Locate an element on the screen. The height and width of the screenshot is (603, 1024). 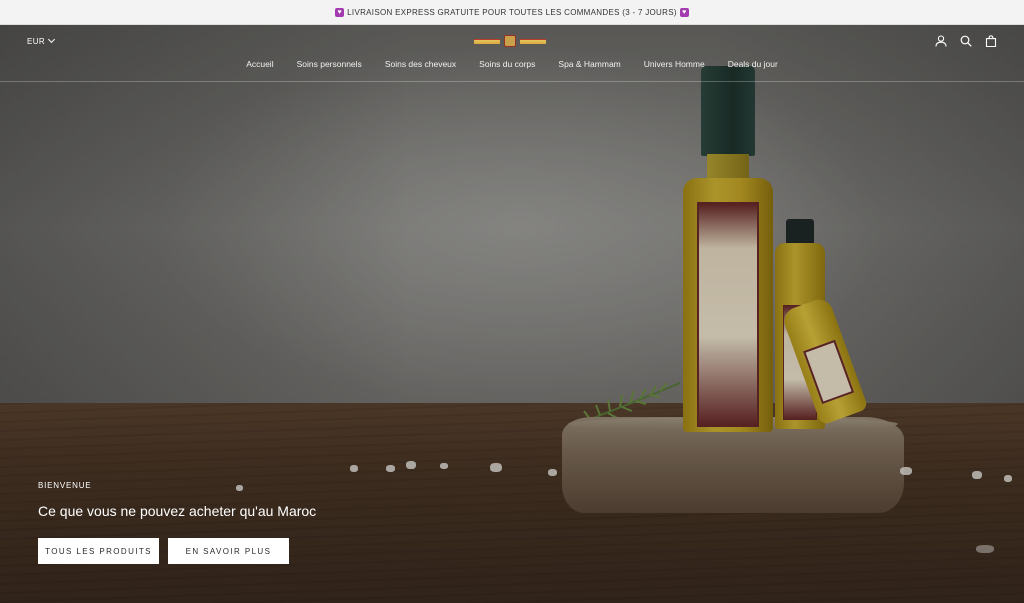
all-products-button: TOUS LES PRODUITS is located at coordinates (98, 551).